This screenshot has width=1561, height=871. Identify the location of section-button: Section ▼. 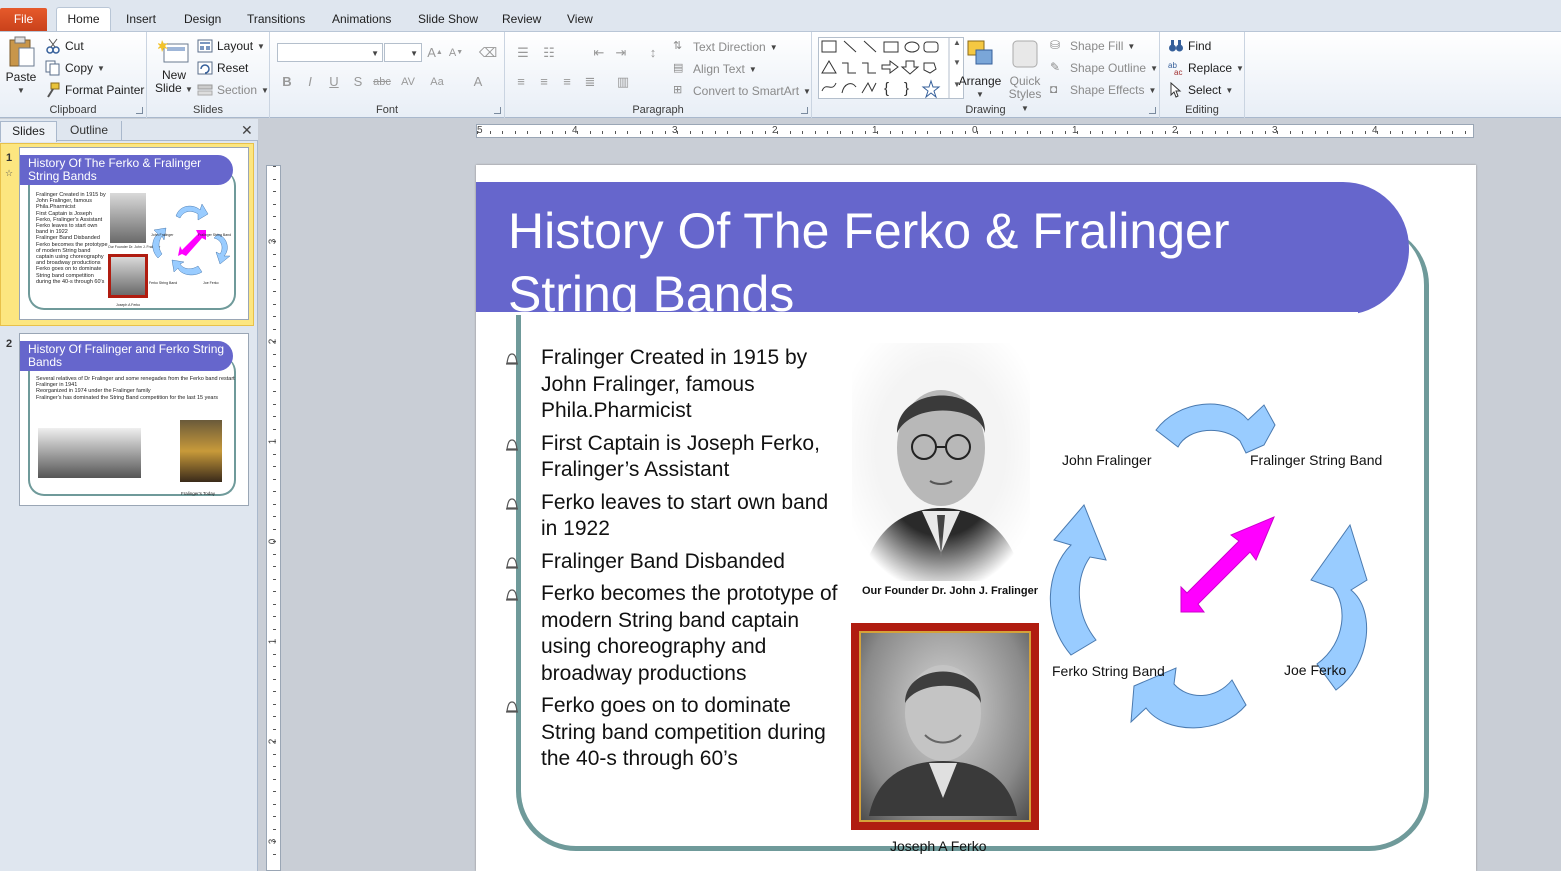
(233, 90).